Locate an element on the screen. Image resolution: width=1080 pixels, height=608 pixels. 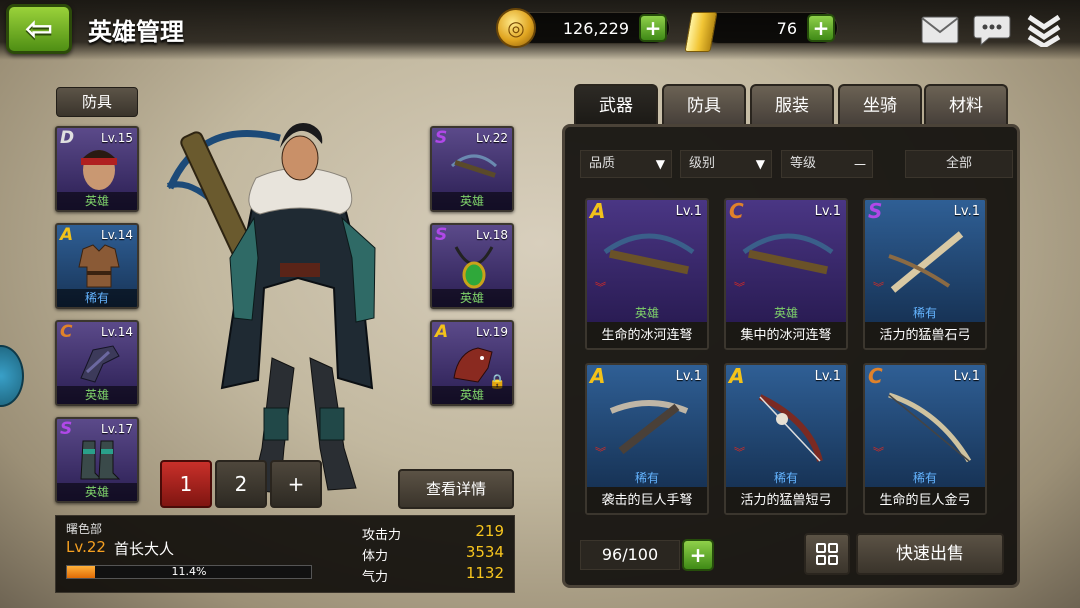
add-coins-button: + is located at coordinates (653, 28).